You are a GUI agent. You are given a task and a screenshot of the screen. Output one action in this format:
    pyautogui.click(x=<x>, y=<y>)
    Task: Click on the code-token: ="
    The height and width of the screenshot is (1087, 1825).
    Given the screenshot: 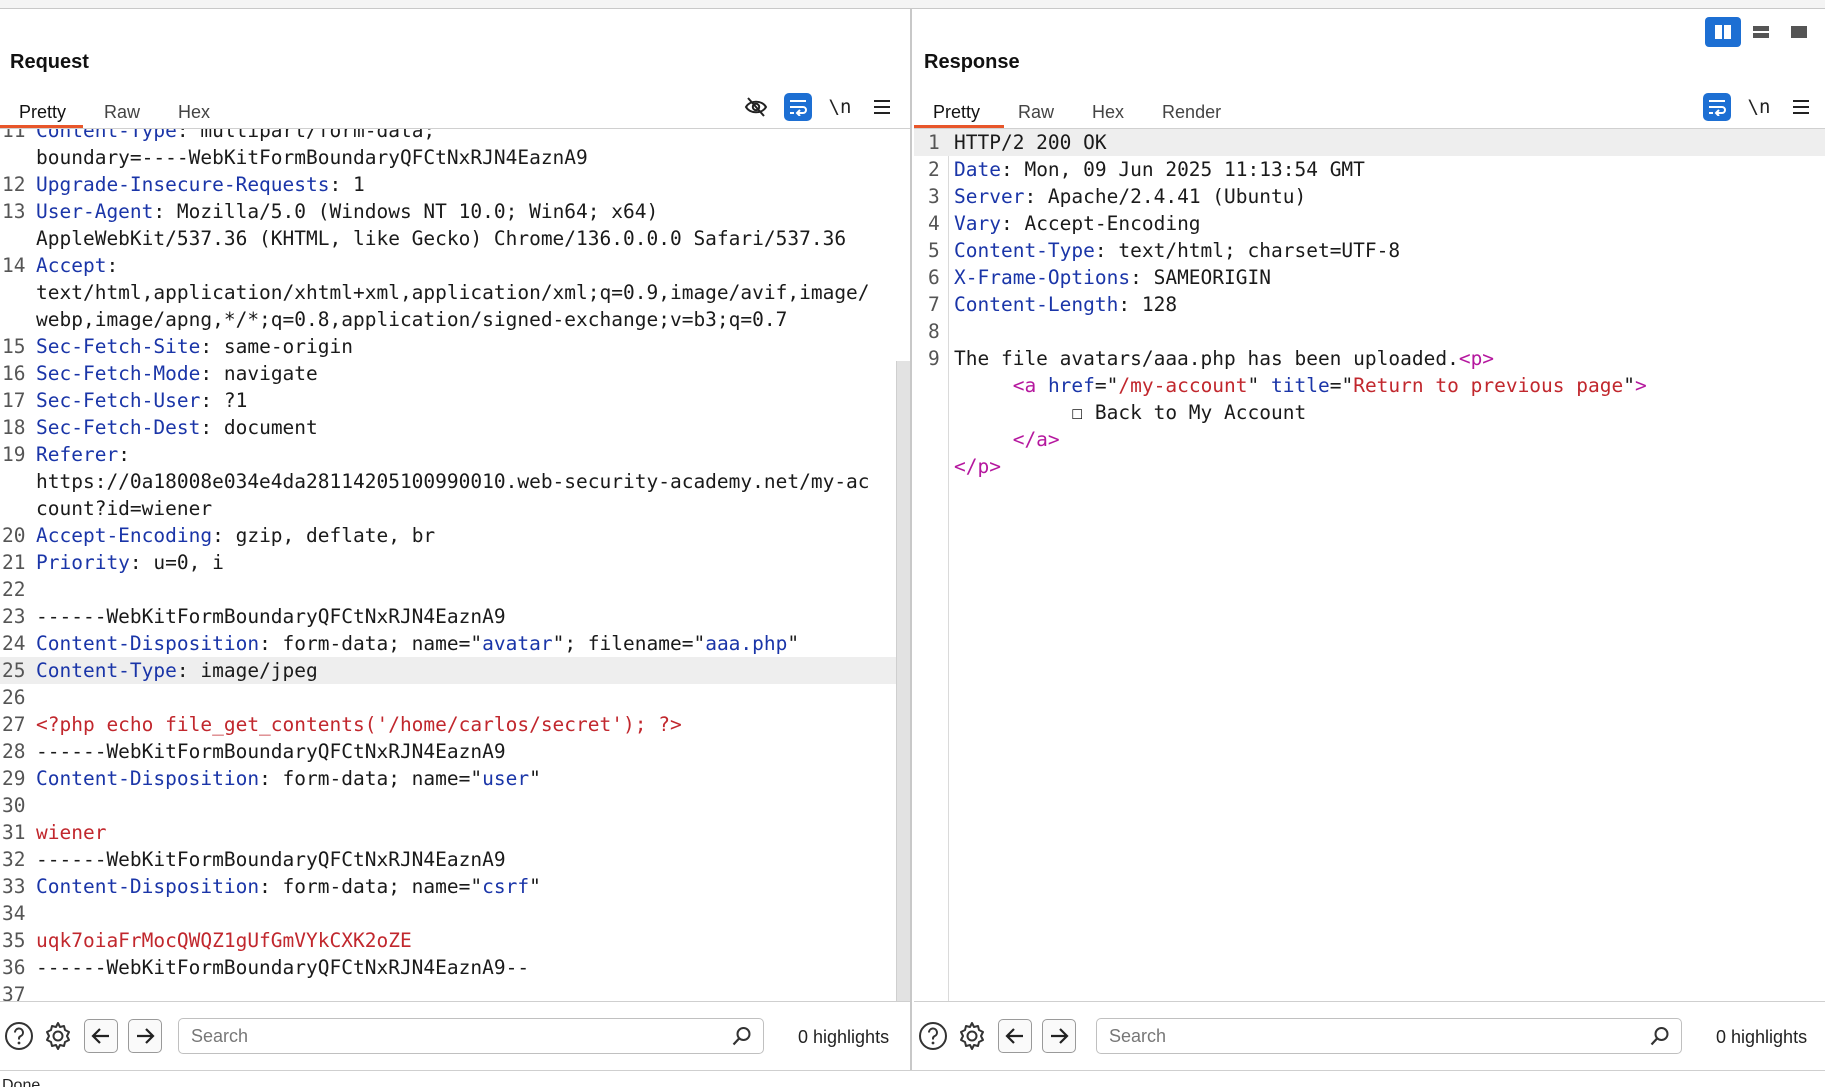 What is the action you would take?
    pyautogui.click(x=1341, y=385)
    